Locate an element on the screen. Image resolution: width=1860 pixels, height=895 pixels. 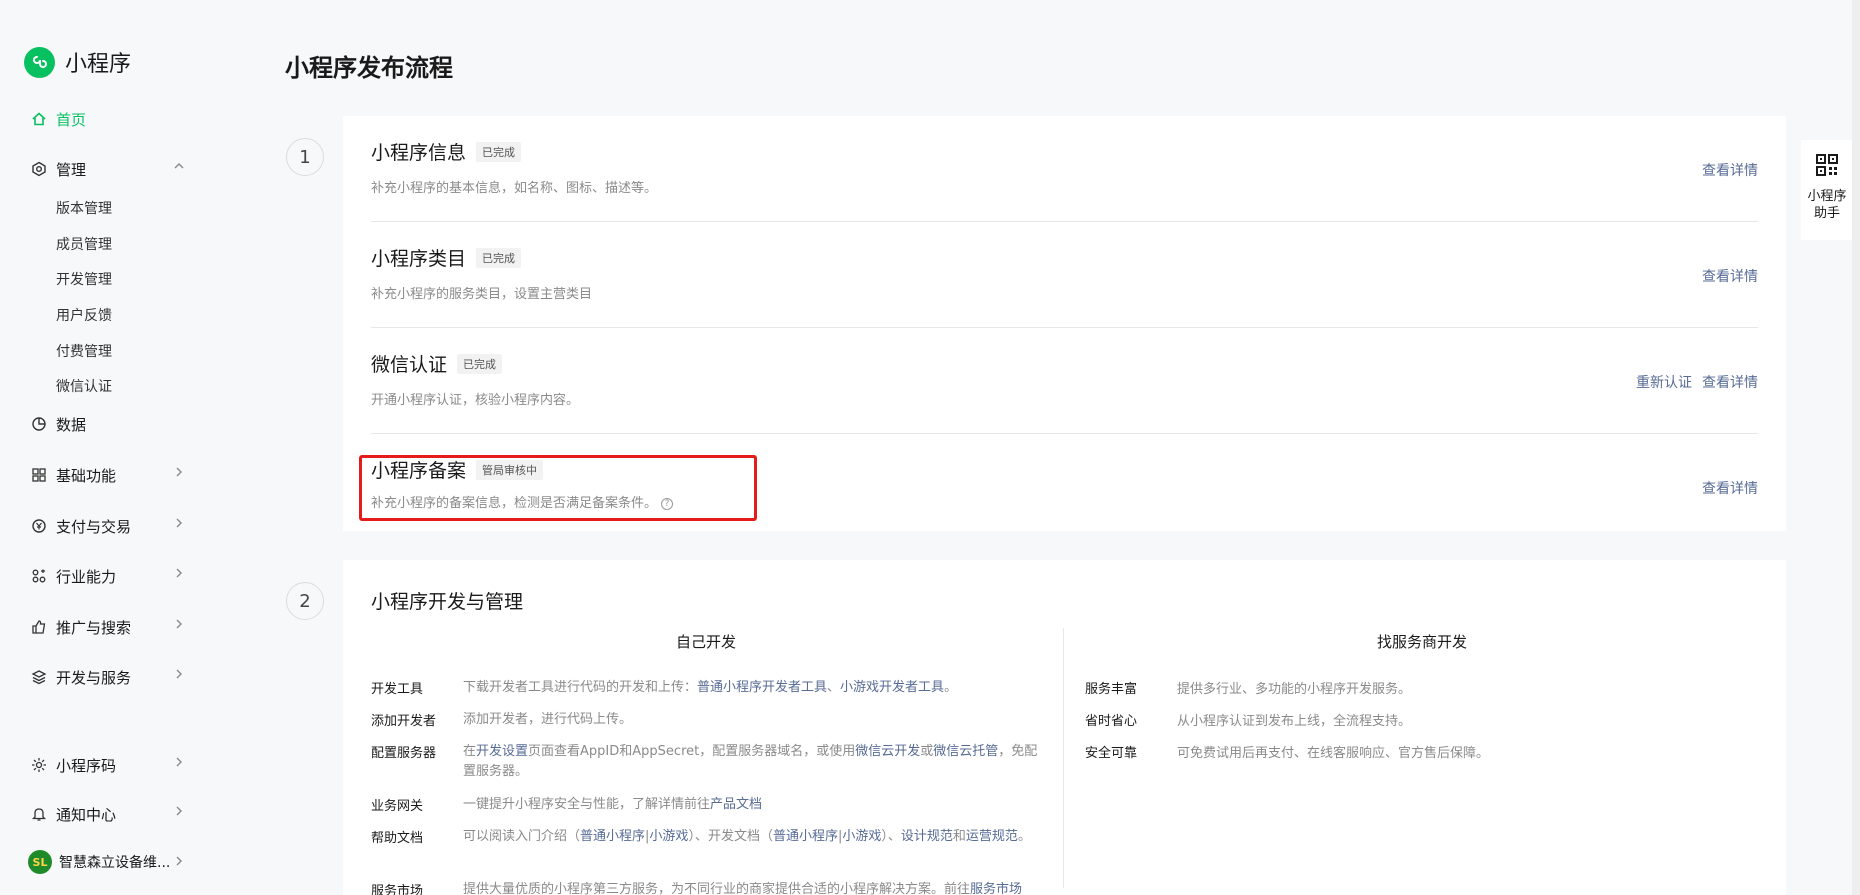
item-value: 提供多行业、多功能的小程序开发服务。 is located at coordinates (1294, 689).